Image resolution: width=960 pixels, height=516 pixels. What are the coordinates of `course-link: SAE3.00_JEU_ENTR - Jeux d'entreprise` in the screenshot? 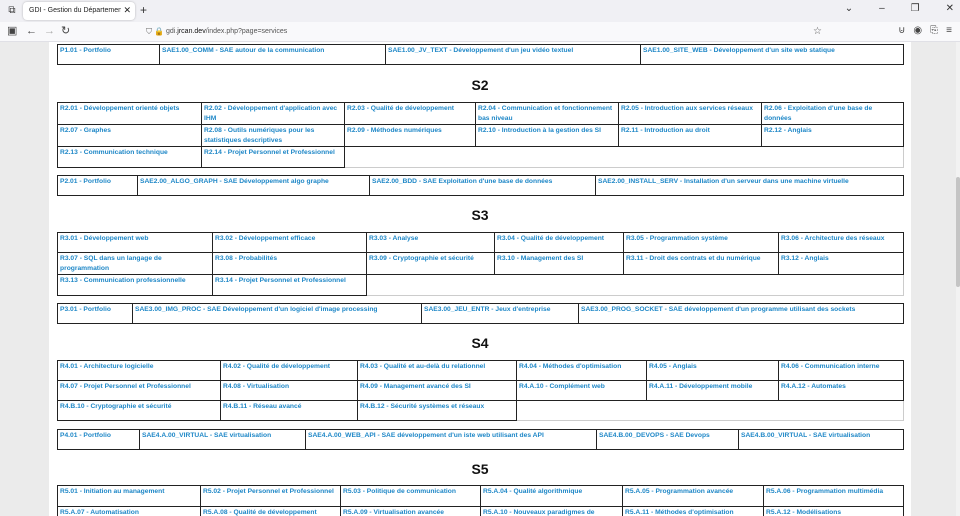 It's located at (500, 313).